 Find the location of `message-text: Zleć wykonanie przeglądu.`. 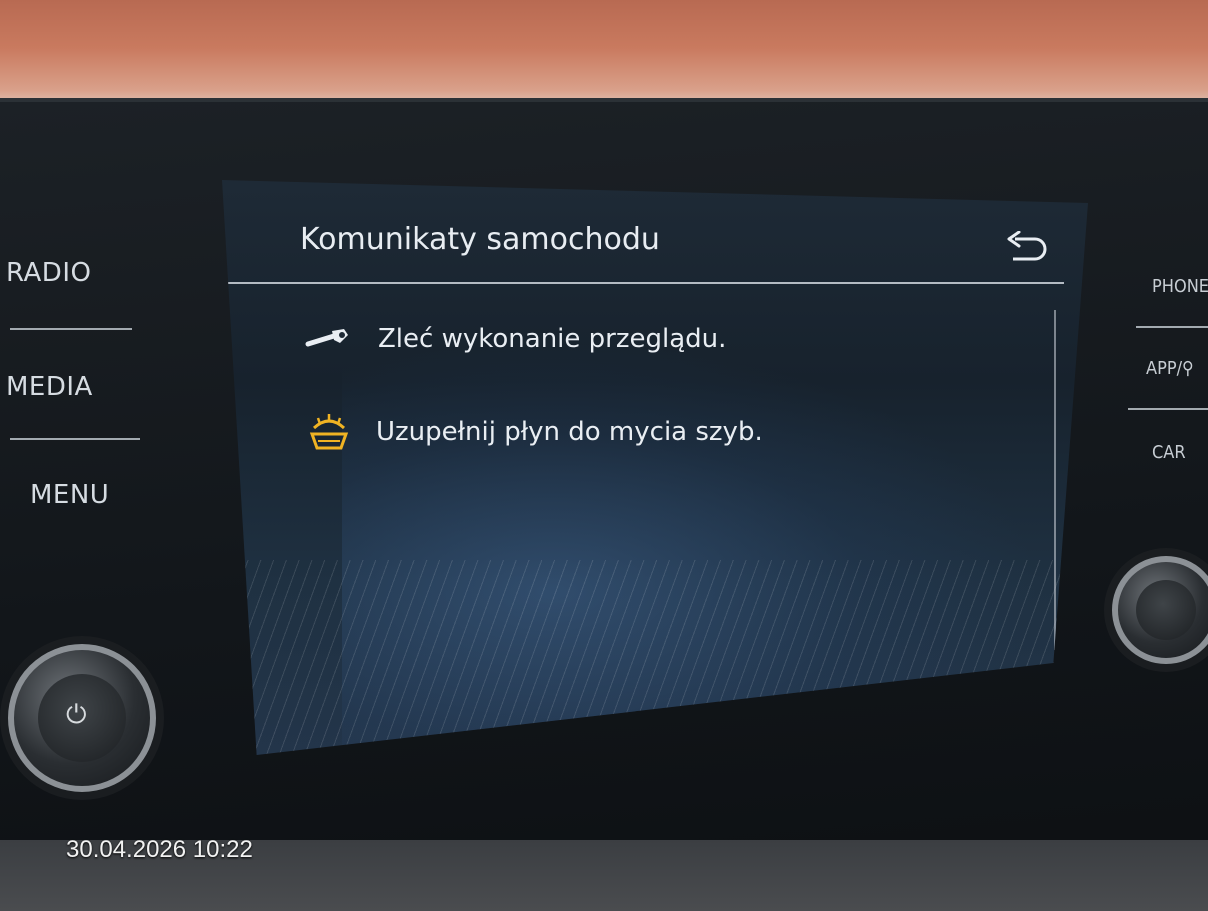

message-text: Zleć wykonanie przeglądu. is located at coordinates (552, 339).